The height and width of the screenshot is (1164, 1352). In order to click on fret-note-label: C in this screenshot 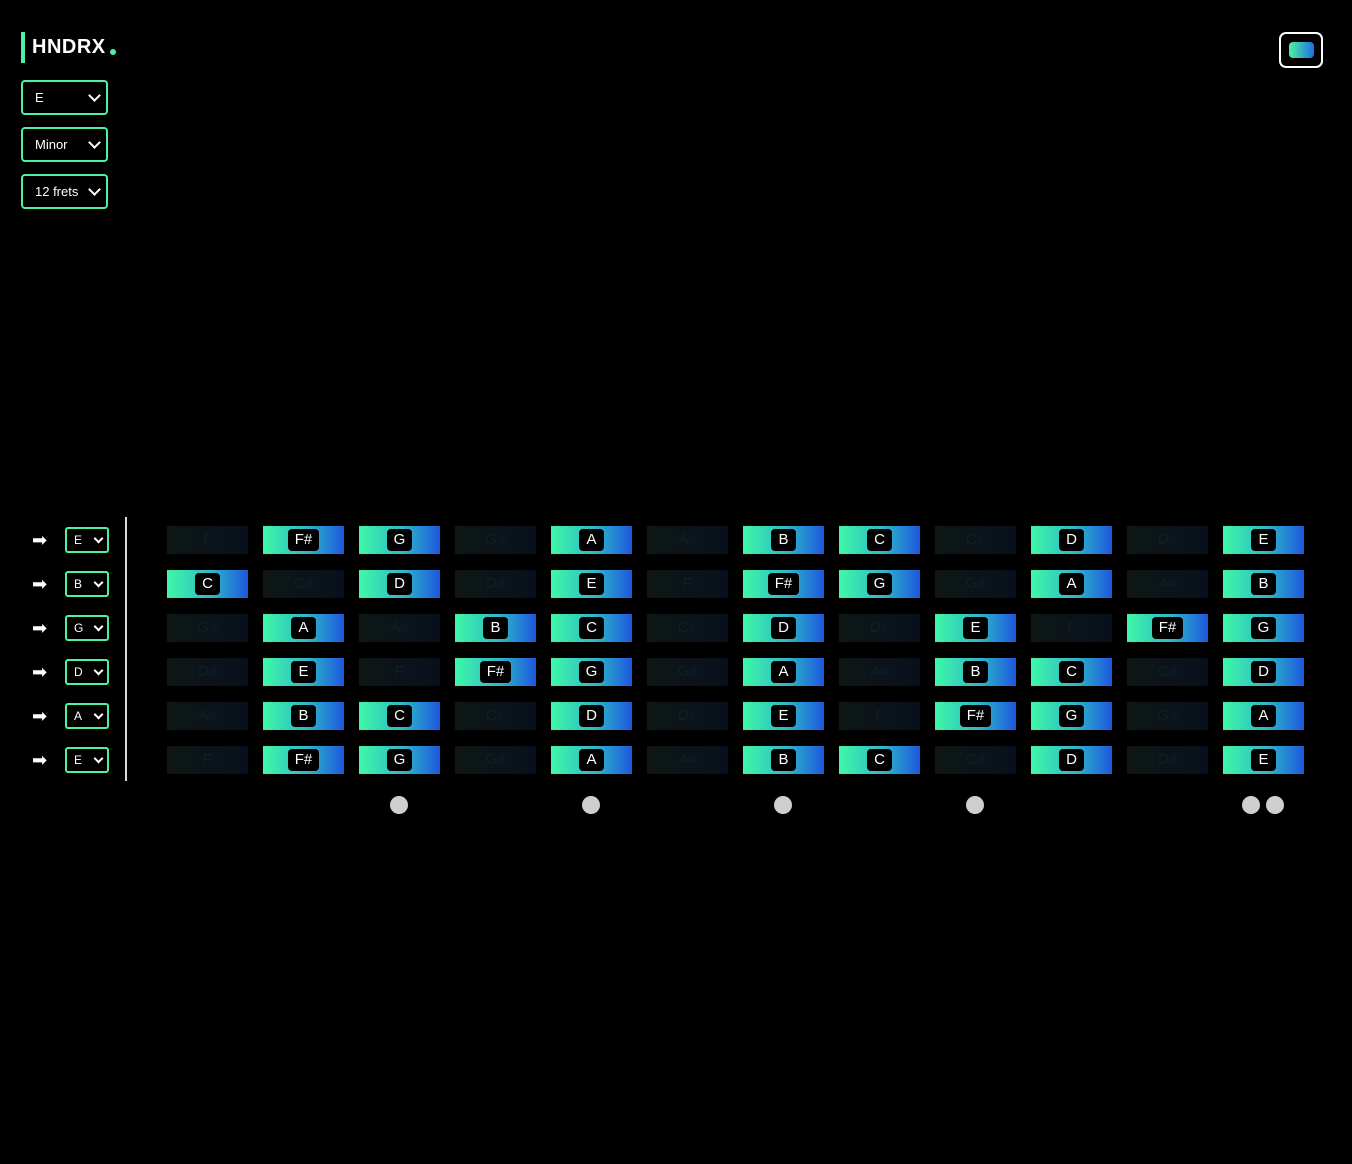, I will do `click(207, 584)`.